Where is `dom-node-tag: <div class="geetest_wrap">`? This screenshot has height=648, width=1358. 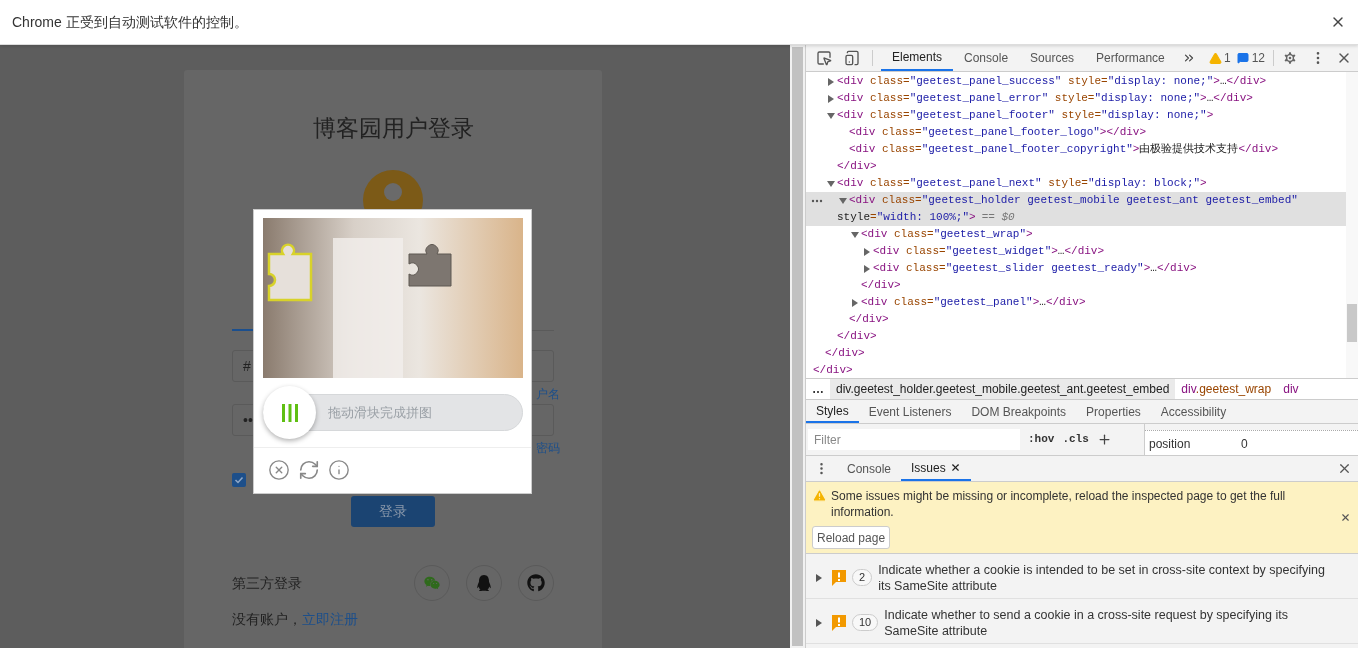
dom-node-tag: <div class="geetest_wrap"> is located at coordinates (947, 234).